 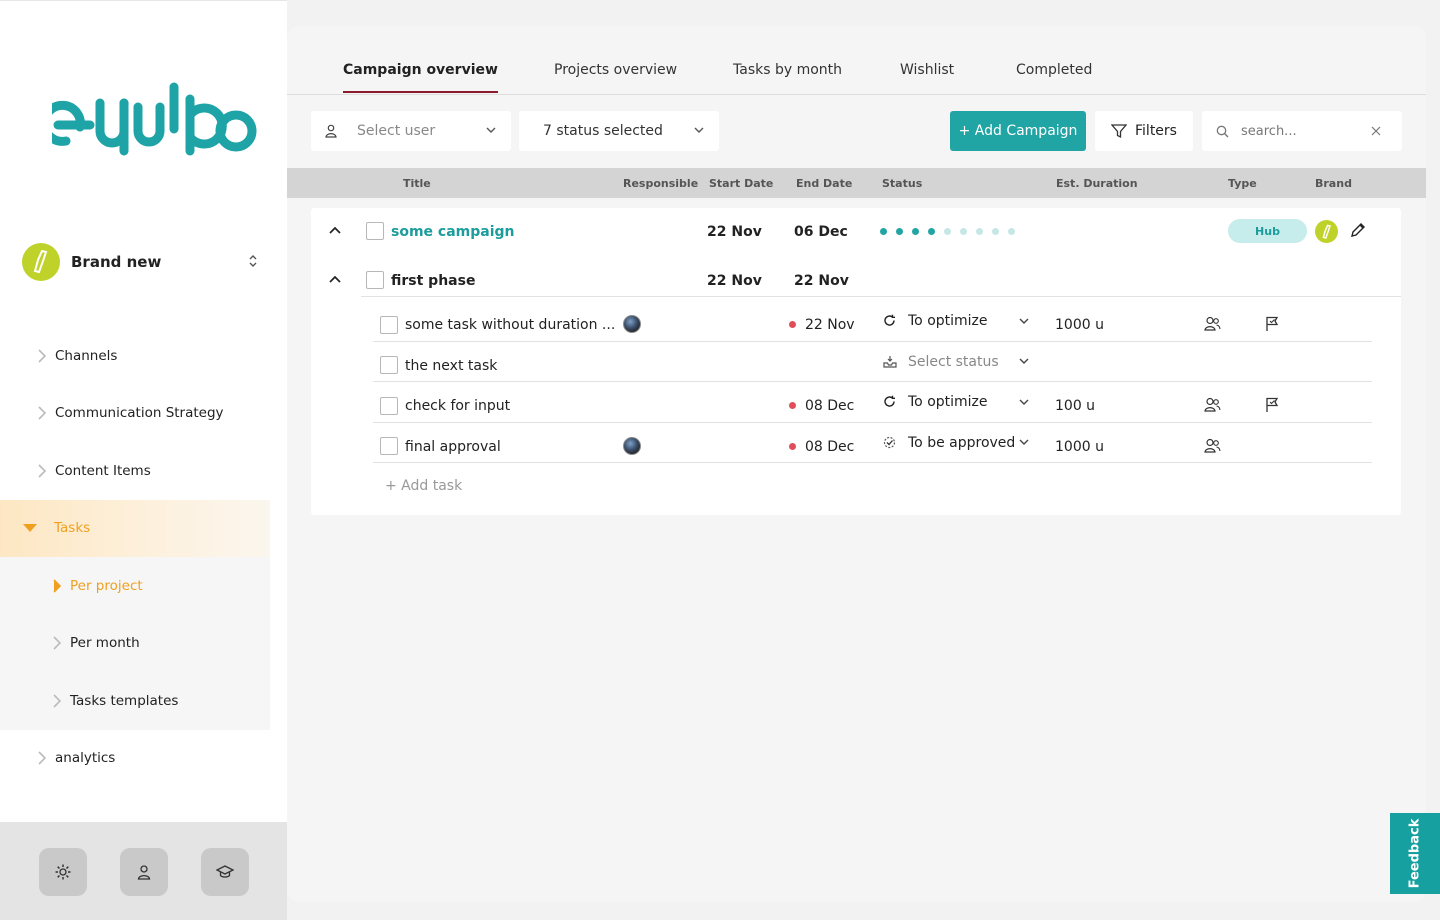 I want to click on phase-checkbox, so click(x=375, y=280).